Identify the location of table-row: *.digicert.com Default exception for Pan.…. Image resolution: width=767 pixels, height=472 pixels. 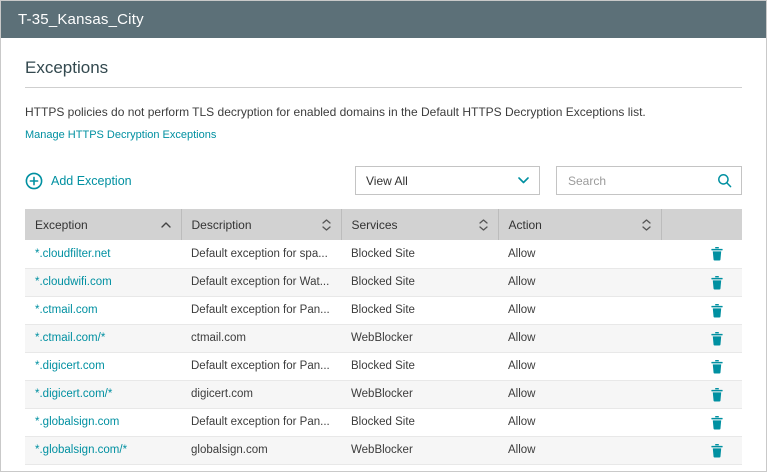
(383, 366).